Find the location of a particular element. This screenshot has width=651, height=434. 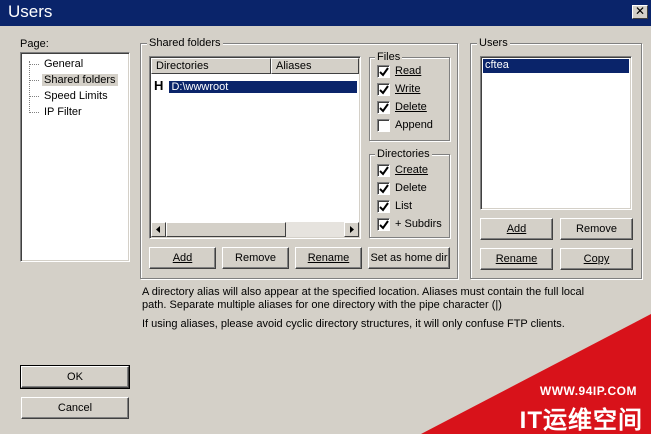

page-label: Page: is located at coordinates (34, 44).